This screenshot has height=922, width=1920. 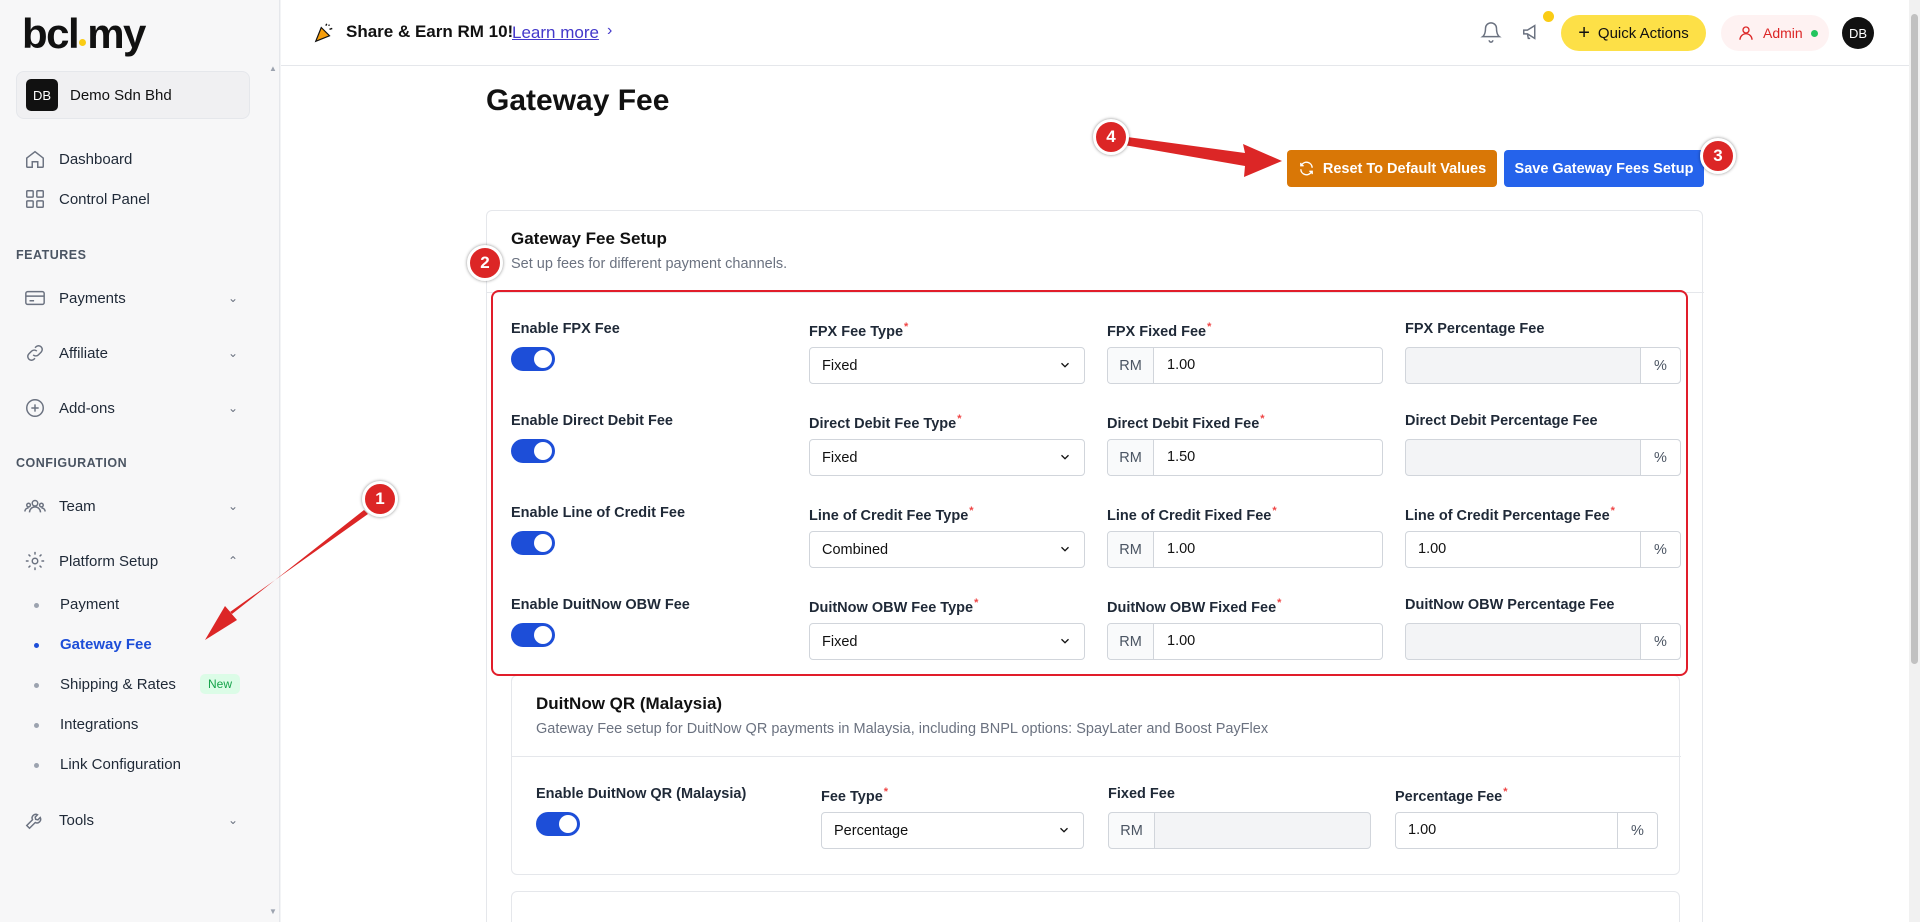 I want to click on link-icon, so click(x=35, y=353).